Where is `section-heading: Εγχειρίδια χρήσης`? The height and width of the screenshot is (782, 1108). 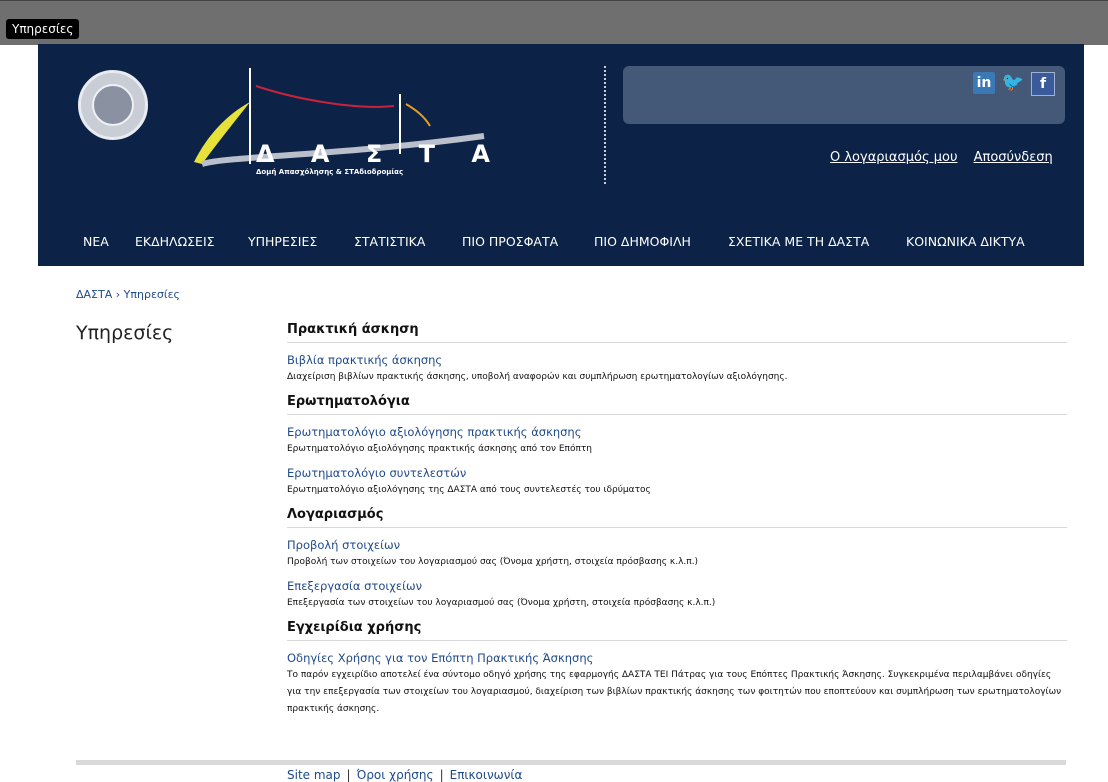 section-heading: Εγχειρίδια χρήσης is located at coordinates (677, 630).